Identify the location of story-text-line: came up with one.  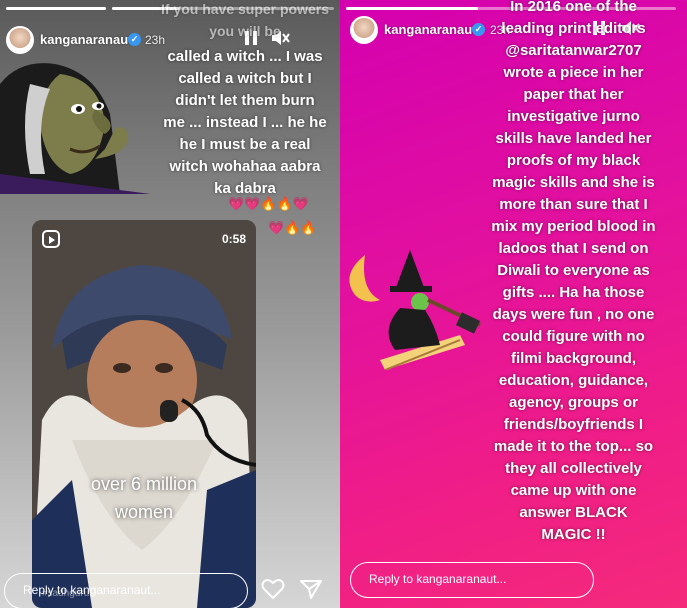
(573, 490).